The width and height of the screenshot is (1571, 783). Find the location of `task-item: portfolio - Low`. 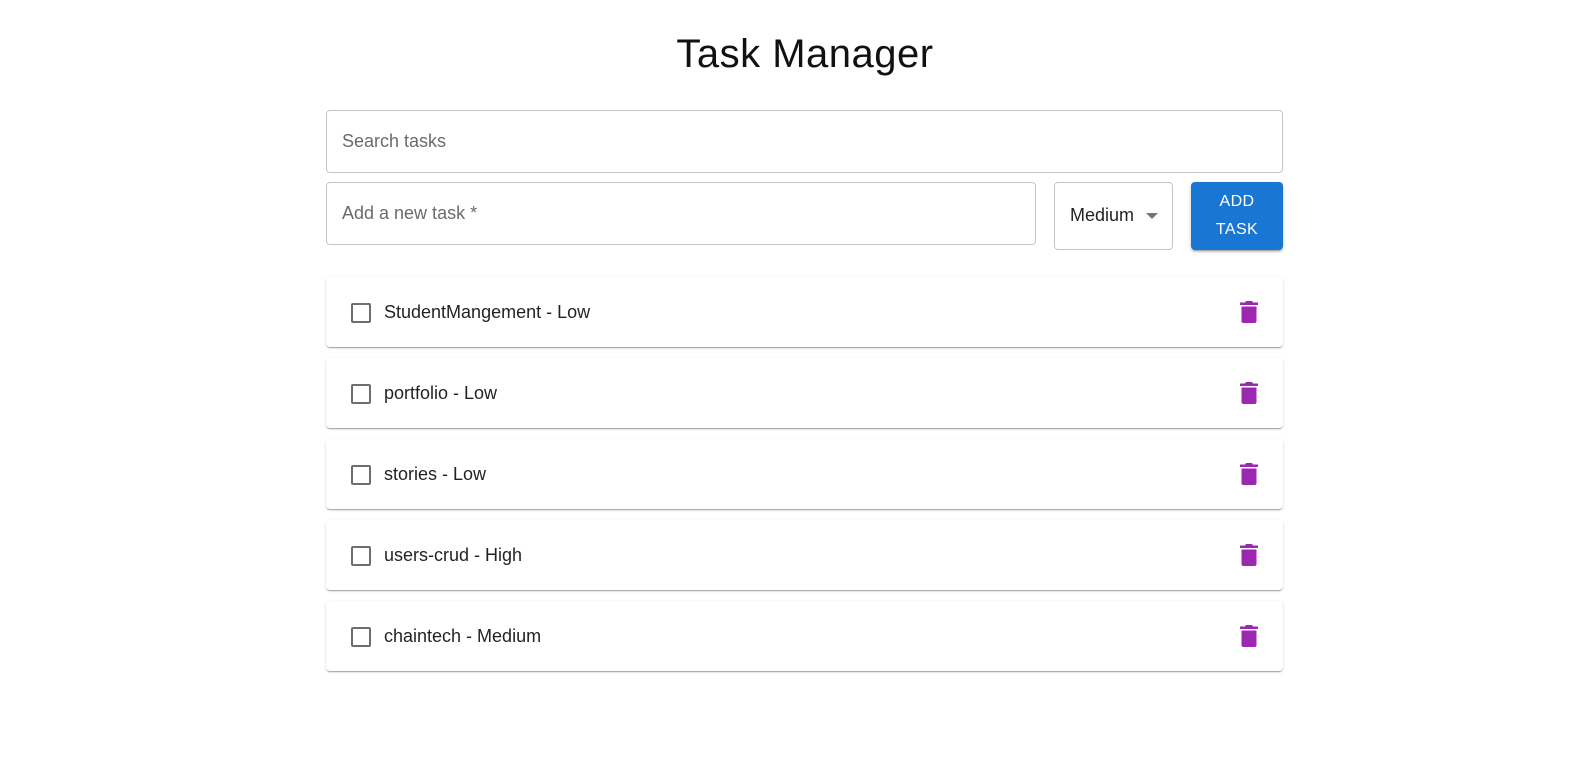

task-item: portfolio - Low is located at coordinates (804, 393).